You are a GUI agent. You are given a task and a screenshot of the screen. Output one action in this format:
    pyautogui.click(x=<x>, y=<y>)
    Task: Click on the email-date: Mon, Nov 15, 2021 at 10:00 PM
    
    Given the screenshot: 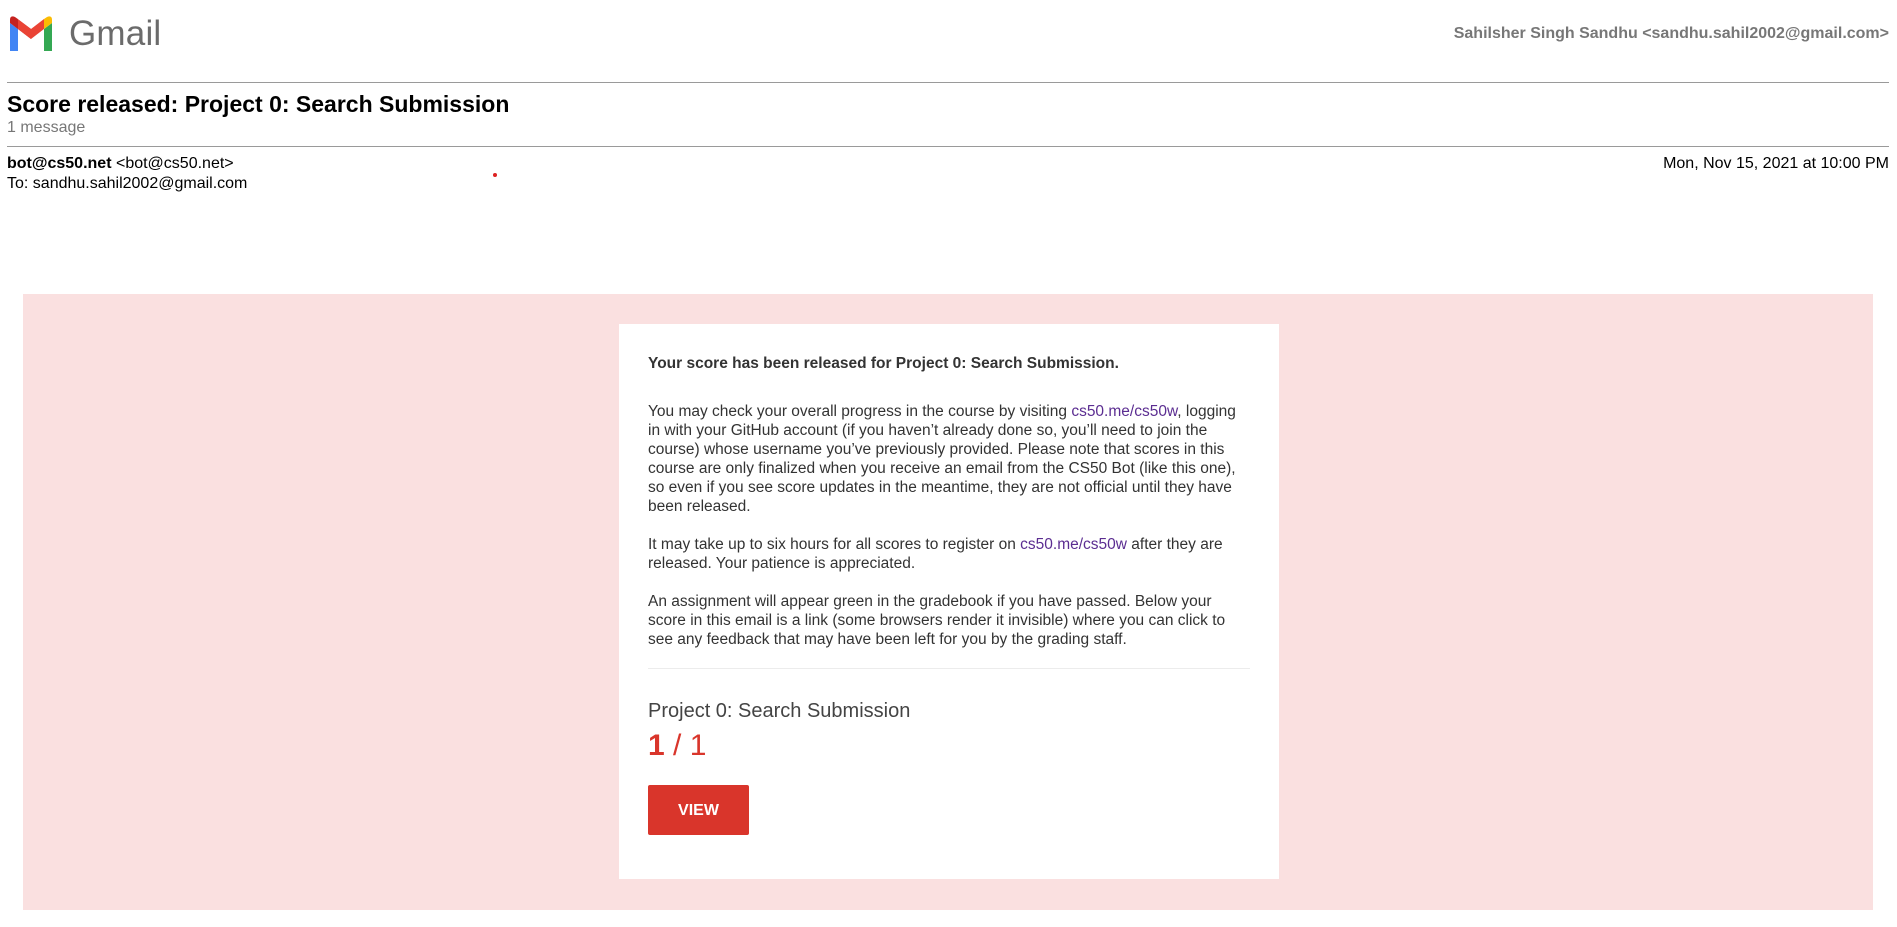 What is the action you would take?
    pyautogui.click(x=1776, y=163)
    